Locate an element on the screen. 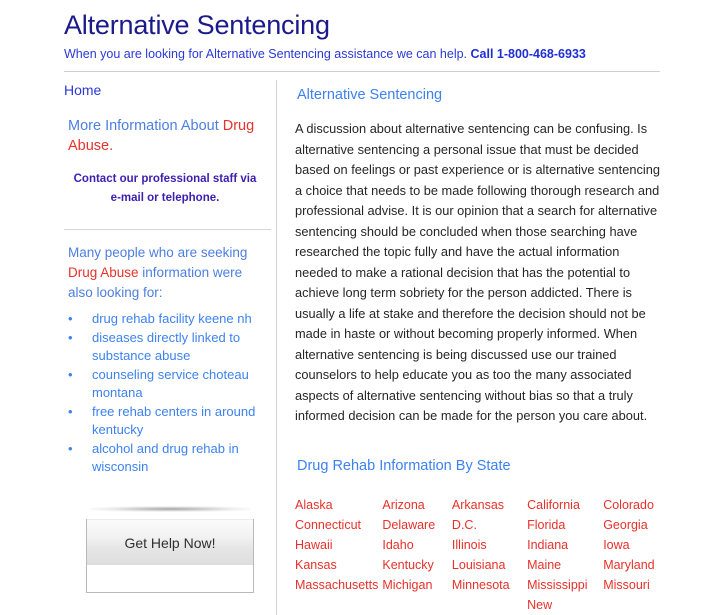 The image size is (727, 615). seeking-highlight: Drug Abuse is located at coordinates (103, 272).